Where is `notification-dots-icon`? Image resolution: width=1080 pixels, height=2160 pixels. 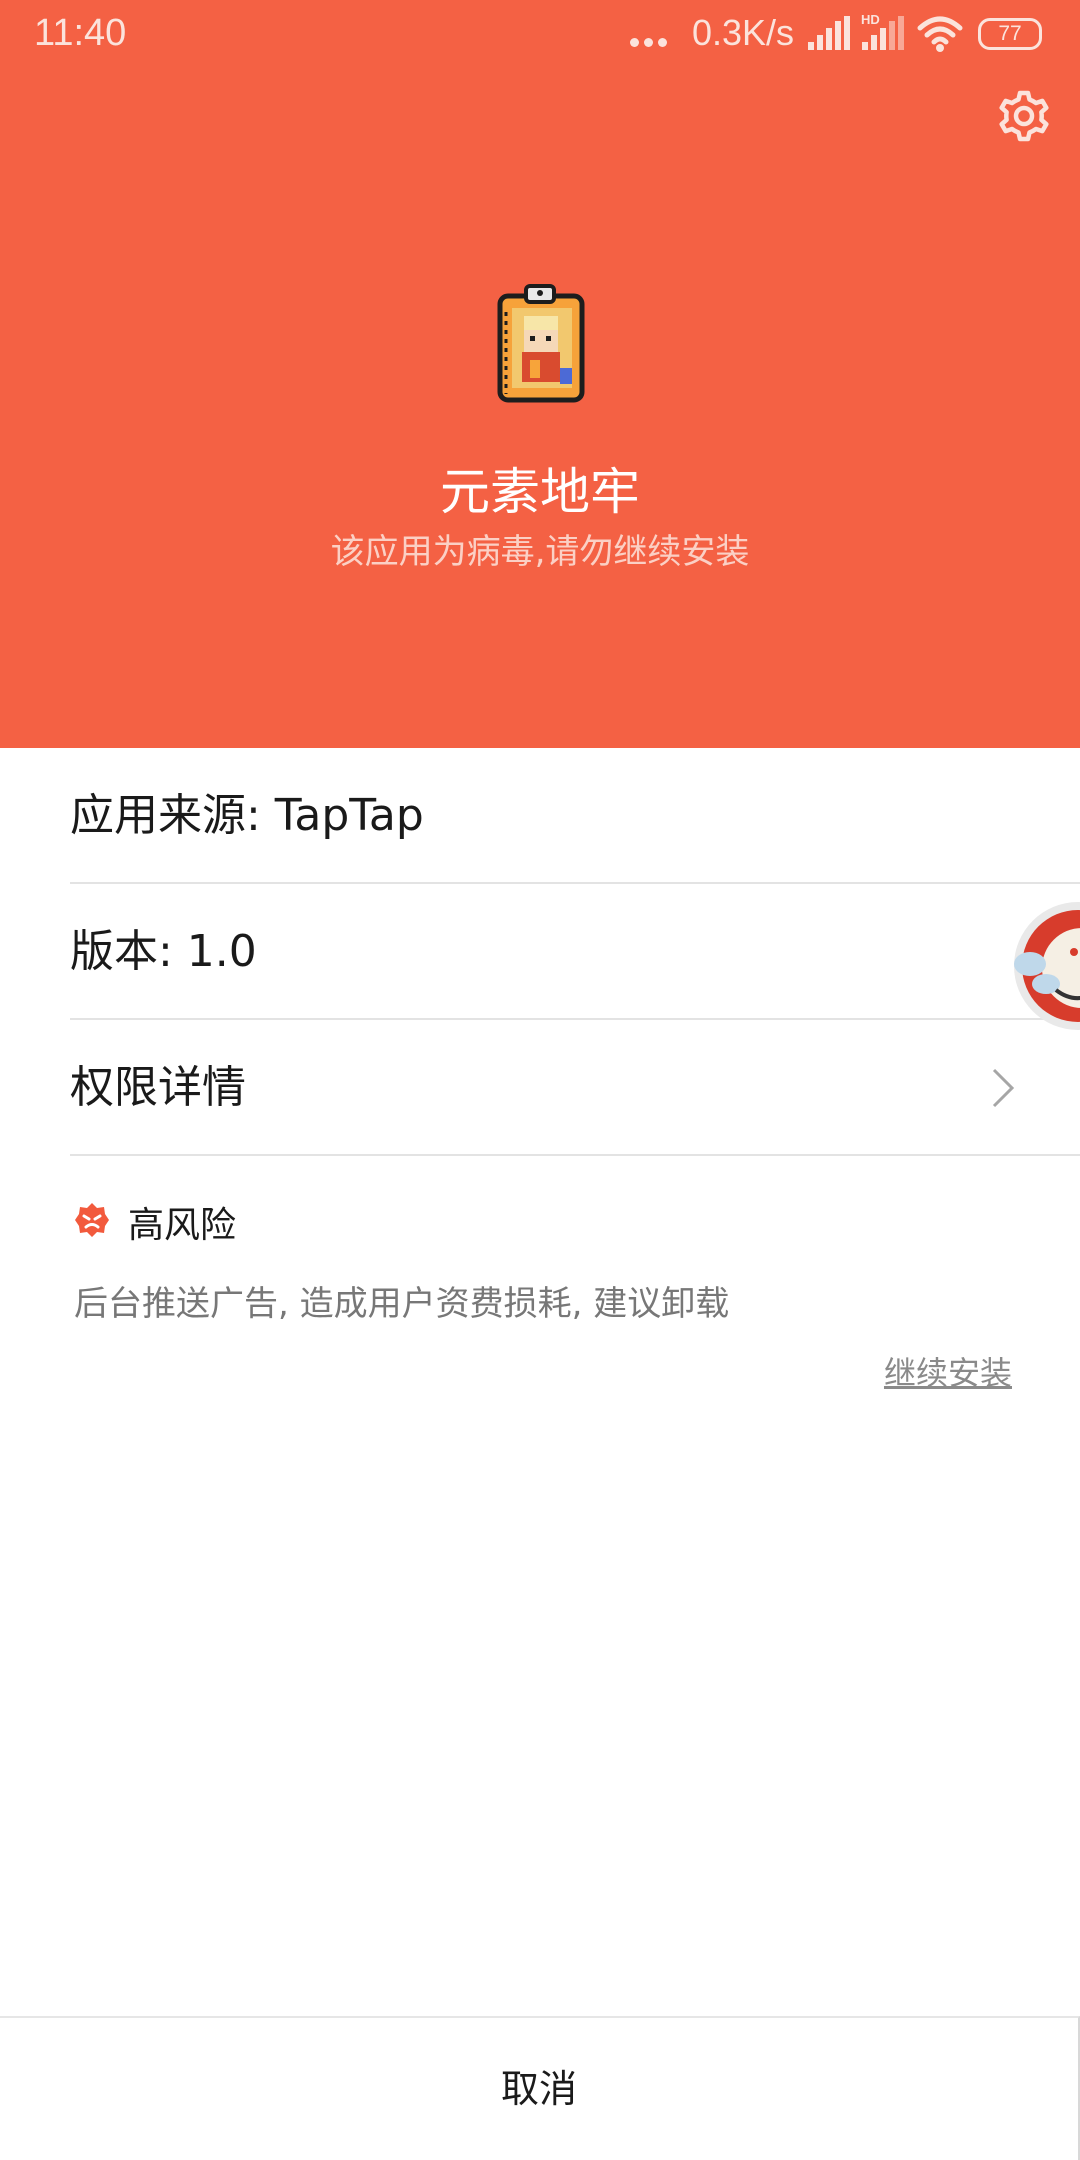
notification-dots-icon is located at coordinates (650, 43).